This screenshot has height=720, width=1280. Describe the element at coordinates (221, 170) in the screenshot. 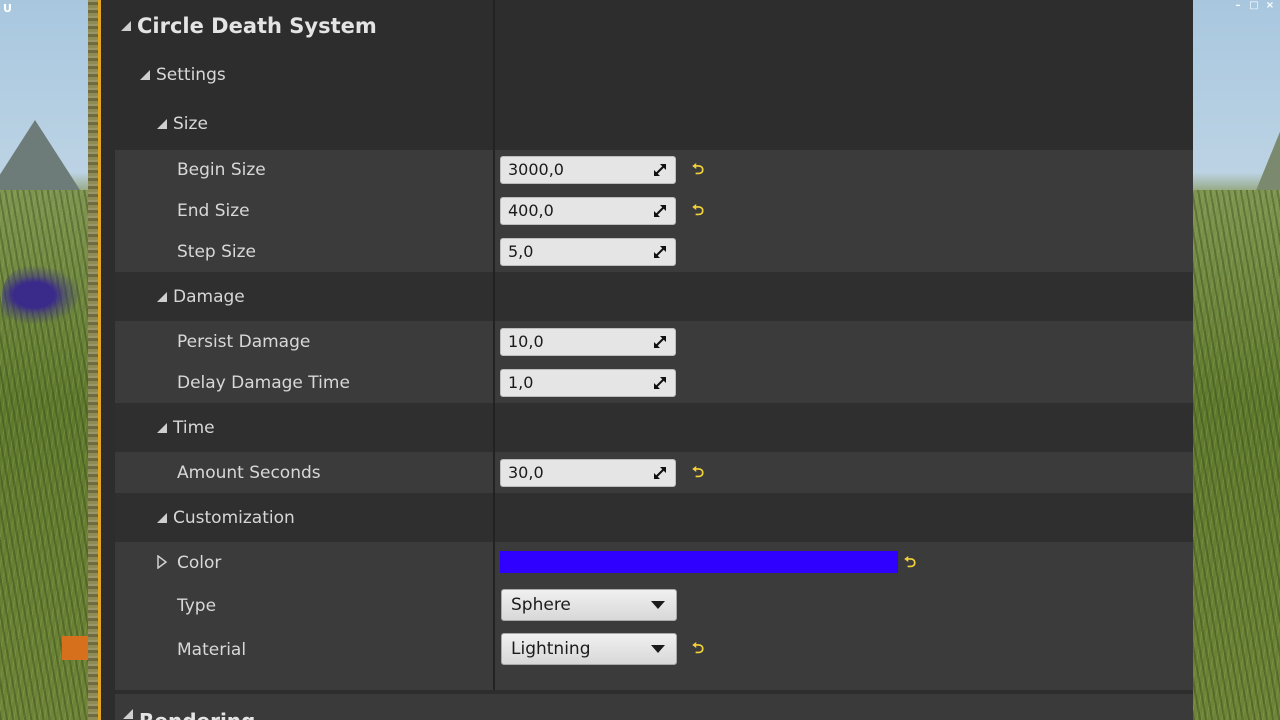

I see `begin-size-label: Begin Size` at that location.